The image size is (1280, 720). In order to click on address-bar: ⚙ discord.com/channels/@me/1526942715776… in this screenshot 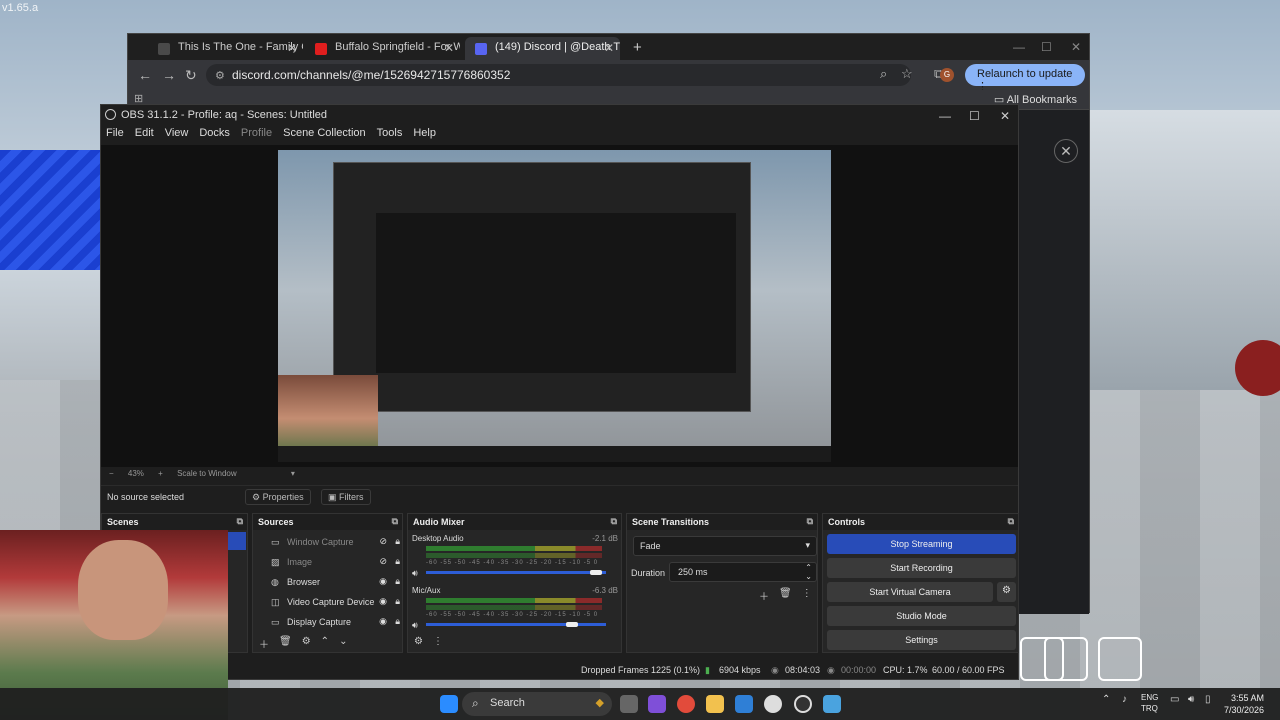, I will do `click(558, 75)`.